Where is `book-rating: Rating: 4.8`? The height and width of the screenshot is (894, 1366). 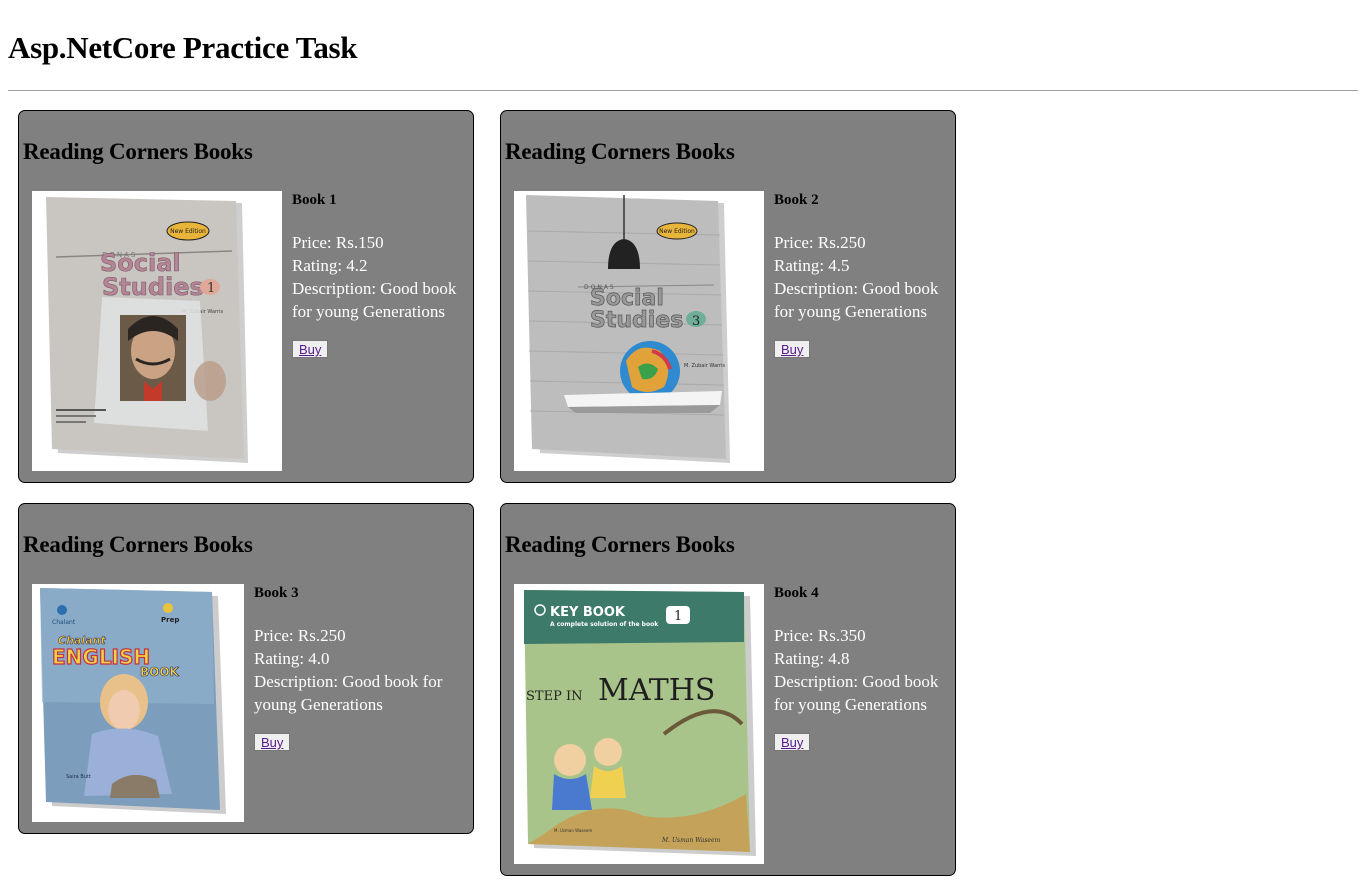 book-rating: Rating: 4.8 is located at coordinates (812, 658).